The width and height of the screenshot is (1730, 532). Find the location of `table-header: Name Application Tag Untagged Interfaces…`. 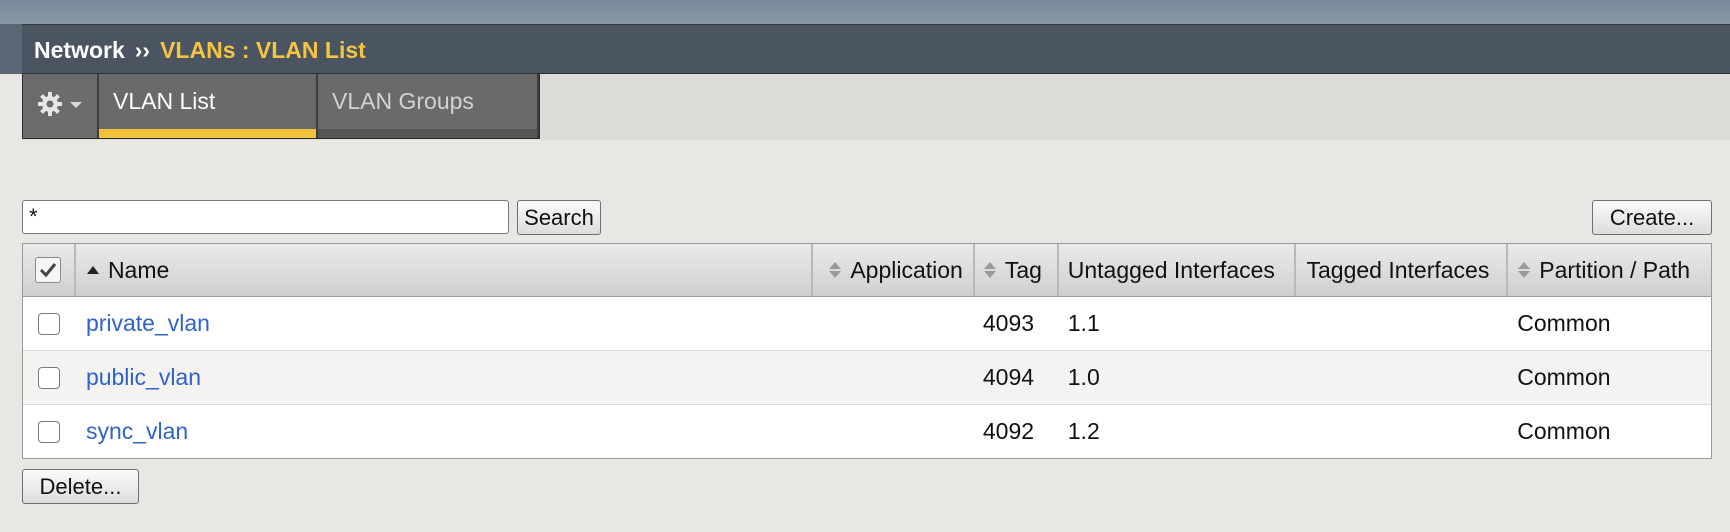

table-header: Name Application Tag Untagged Interfaces… is located at coordinates (867, 270).